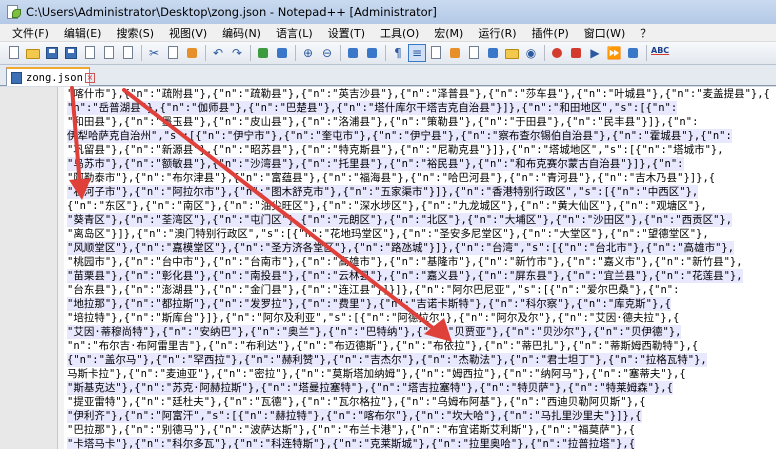  What do you see at coordinates (109, 53) in the screenshot?
I see `close-all-icon` at bounding box center [109, 53].